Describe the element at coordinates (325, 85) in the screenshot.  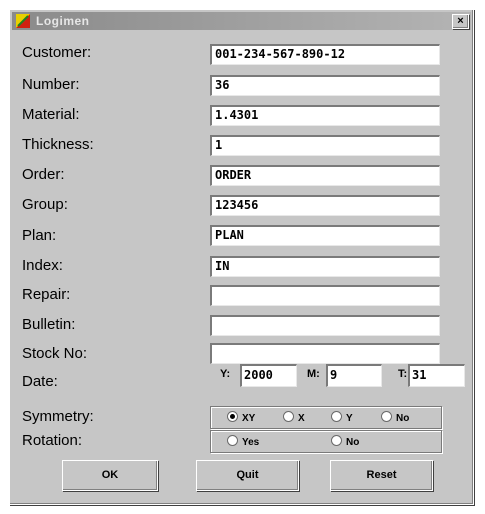
I see `number-field: 36` at that location.